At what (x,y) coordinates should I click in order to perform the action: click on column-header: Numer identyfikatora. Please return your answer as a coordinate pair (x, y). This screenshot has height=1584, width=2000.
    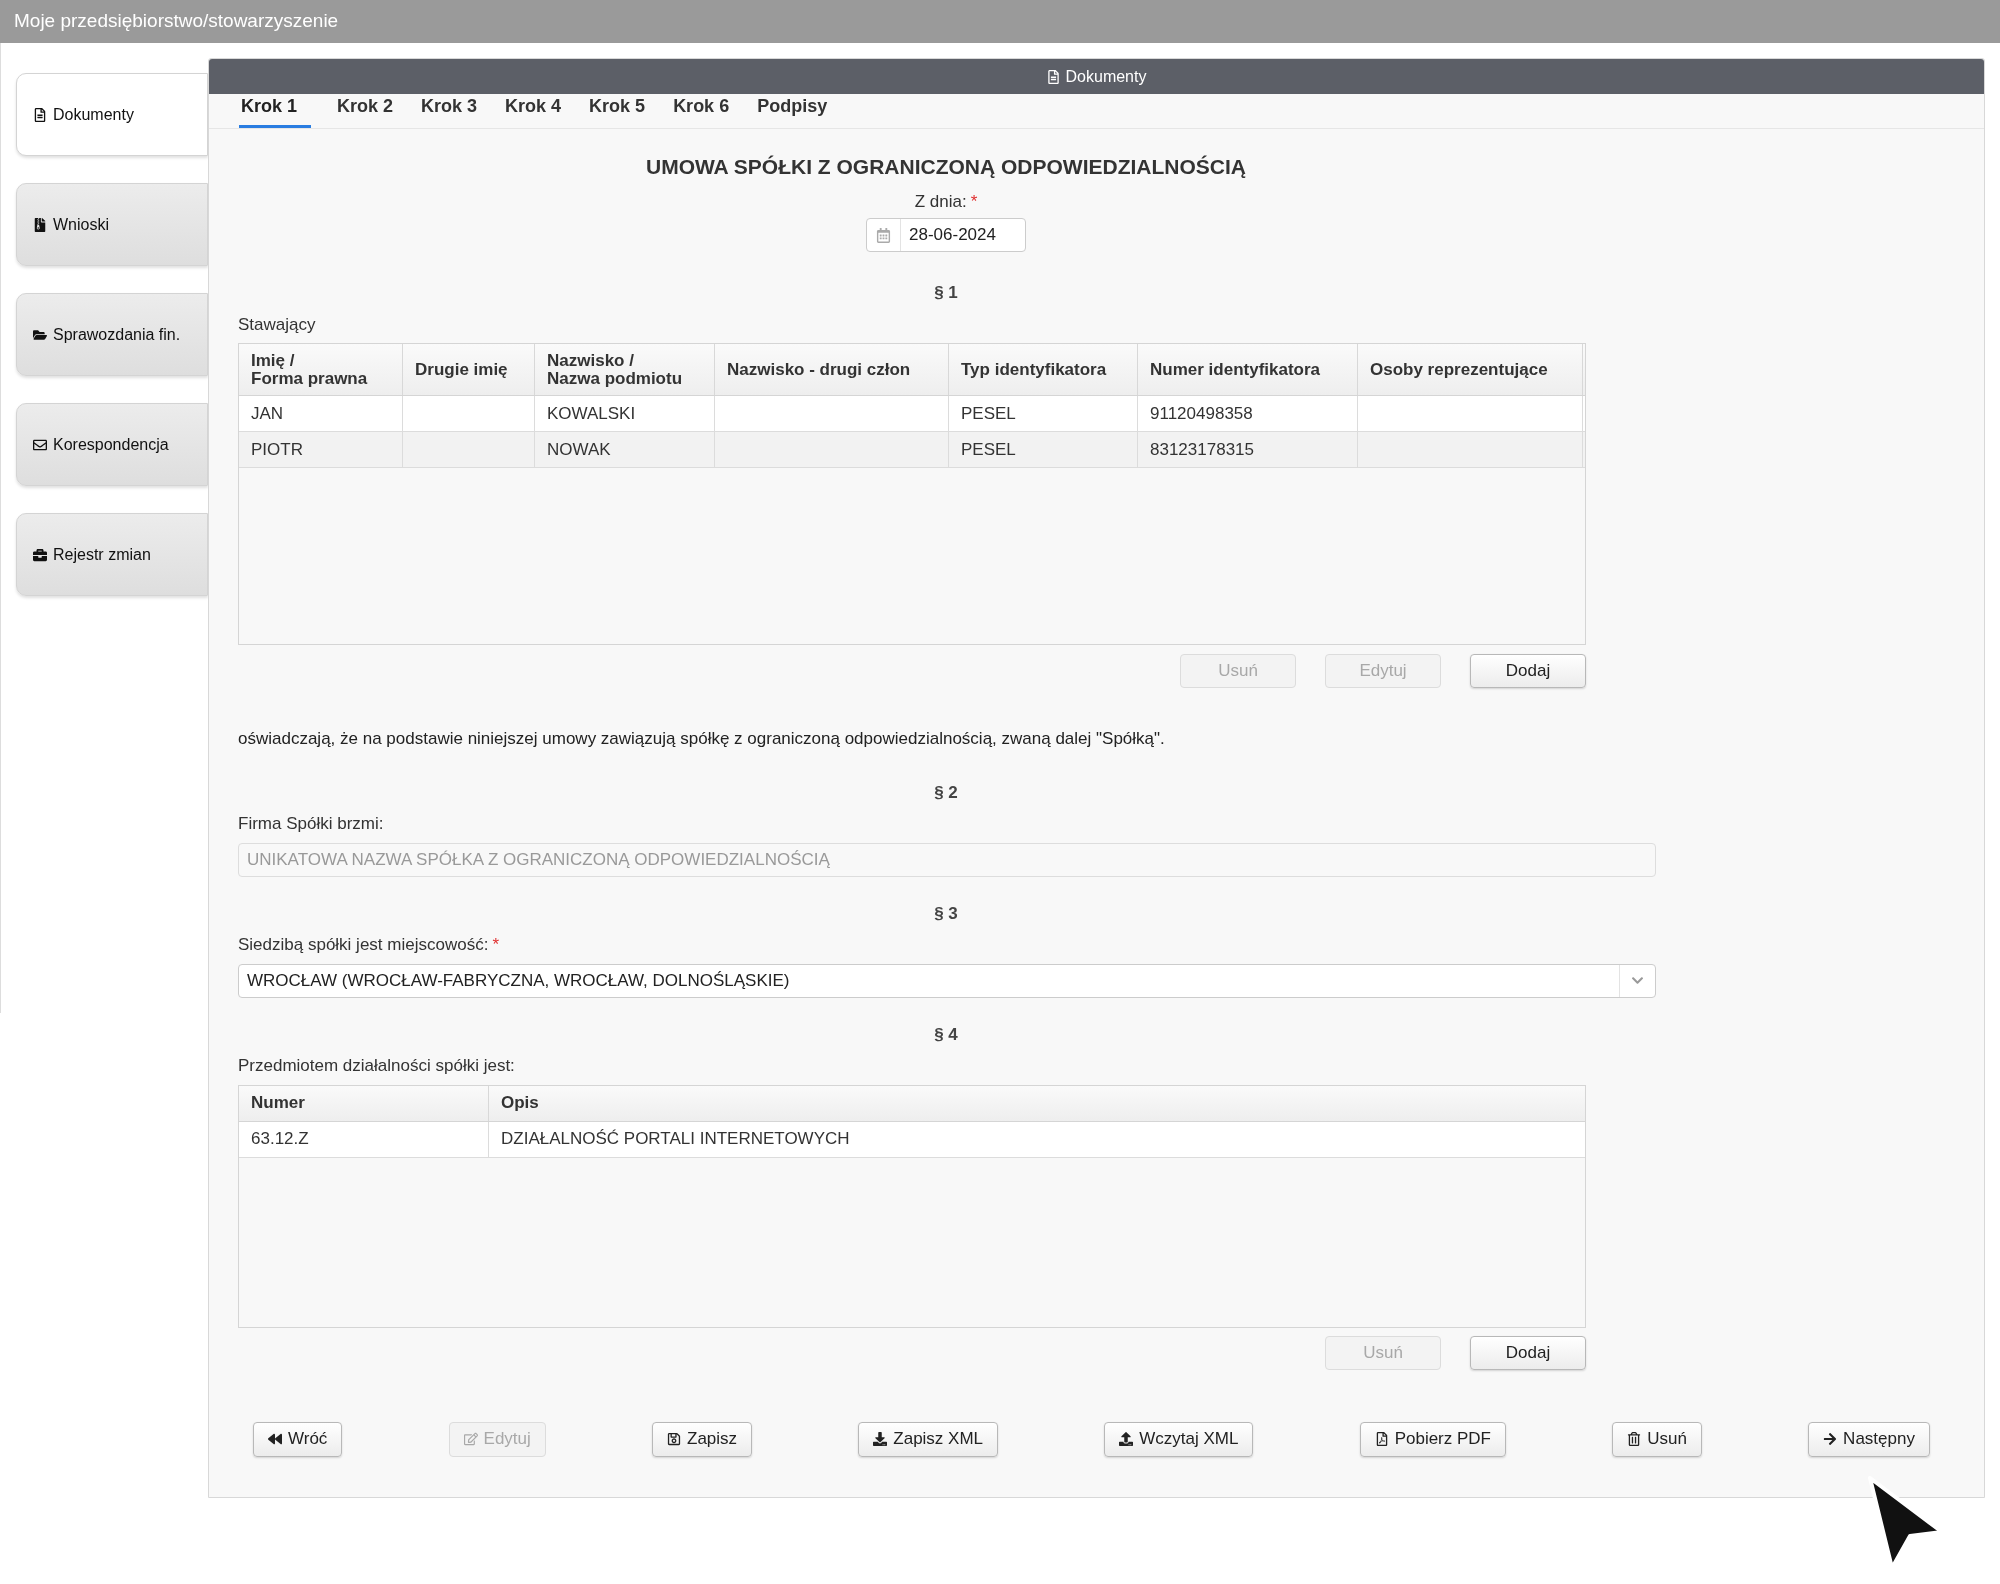
    Looking at the image, I should click on (1235, 369).